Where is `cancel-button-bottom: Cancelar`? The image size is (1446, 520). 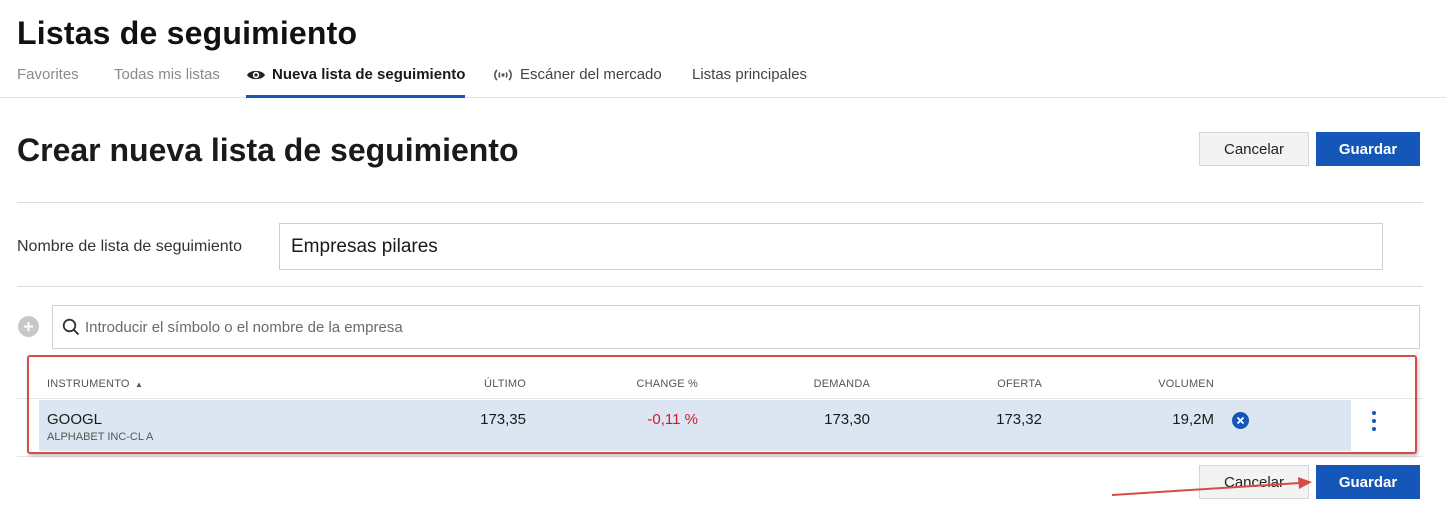 cancel-button-bottom: Cancelar is located at coordinates (1254, 482).